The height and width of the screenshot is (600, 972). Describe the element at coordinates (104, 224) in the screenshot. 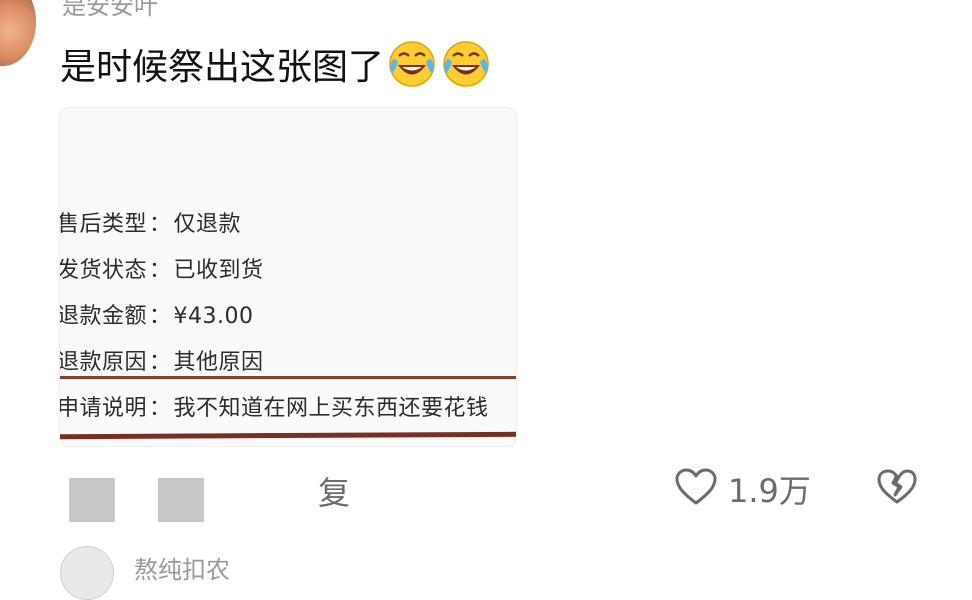

I see `row-label: 售后类型` at that location.